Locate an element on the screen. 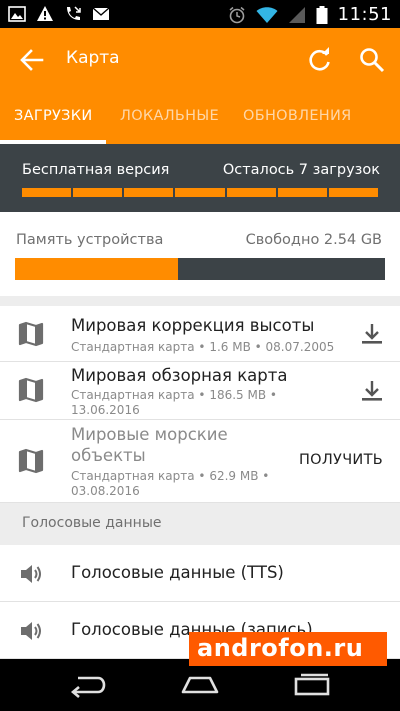 The height and width of the screenshot is (711, 400). voice-name: Голосовые данные (TTS) is located at coordinates (177, 572).